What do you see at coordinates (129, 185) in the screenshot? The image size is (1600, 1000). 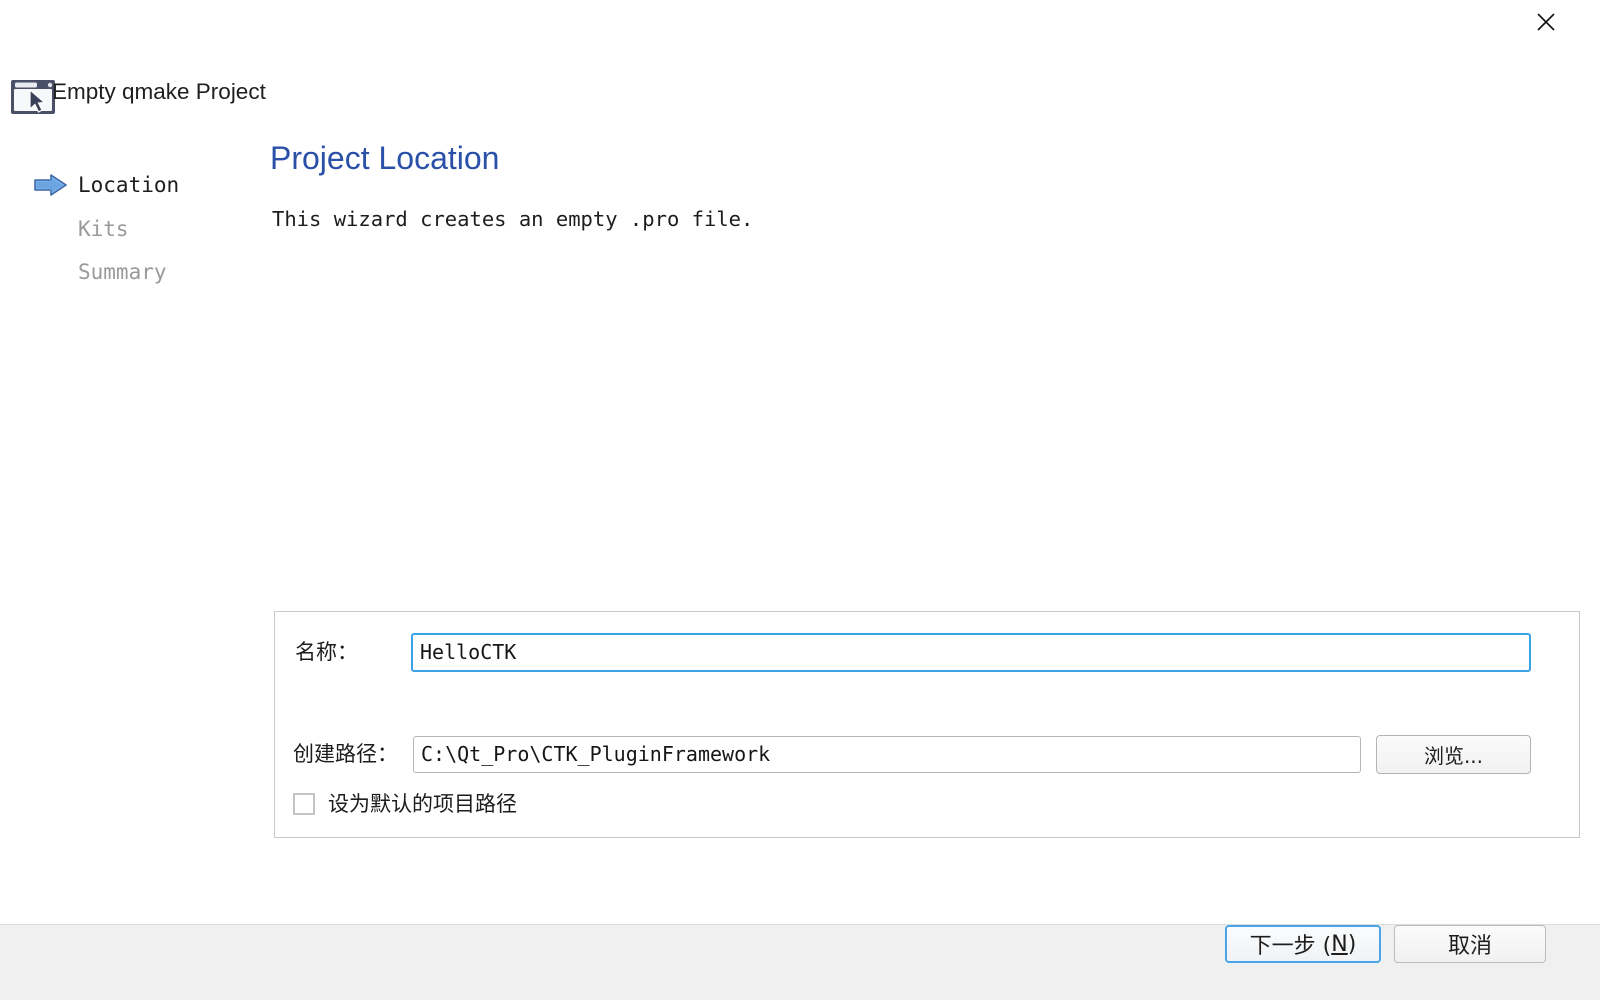 I see `sidebar-item-label: Location` at bounding box center [129, 185].